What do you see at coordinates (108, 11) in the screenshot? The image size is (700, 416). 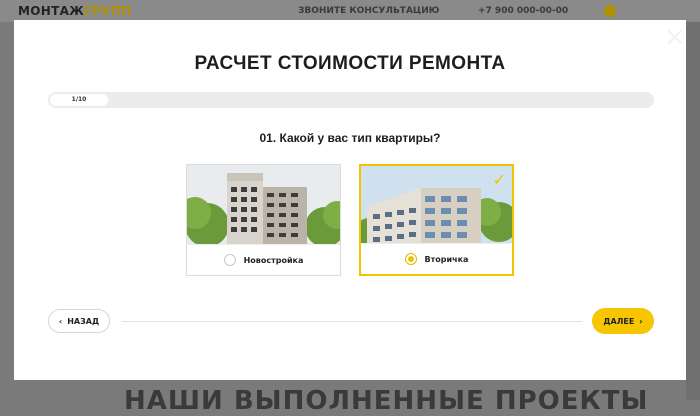 I see `logo-accent-text: ГРУПП` at bounding box center [108, 11].